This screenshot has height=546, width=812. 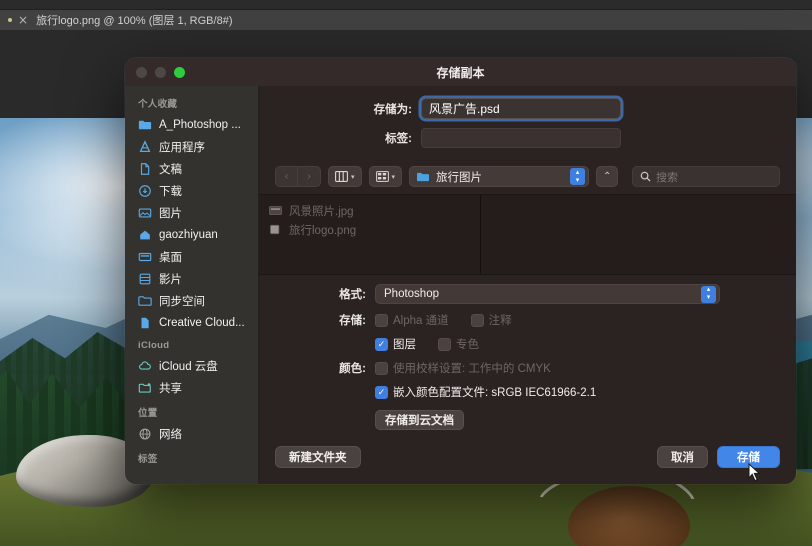 What do you see at coordinates (144, 388) in the screenshot?
I see `shared-folder-icon` at bounding box center [144, 388].